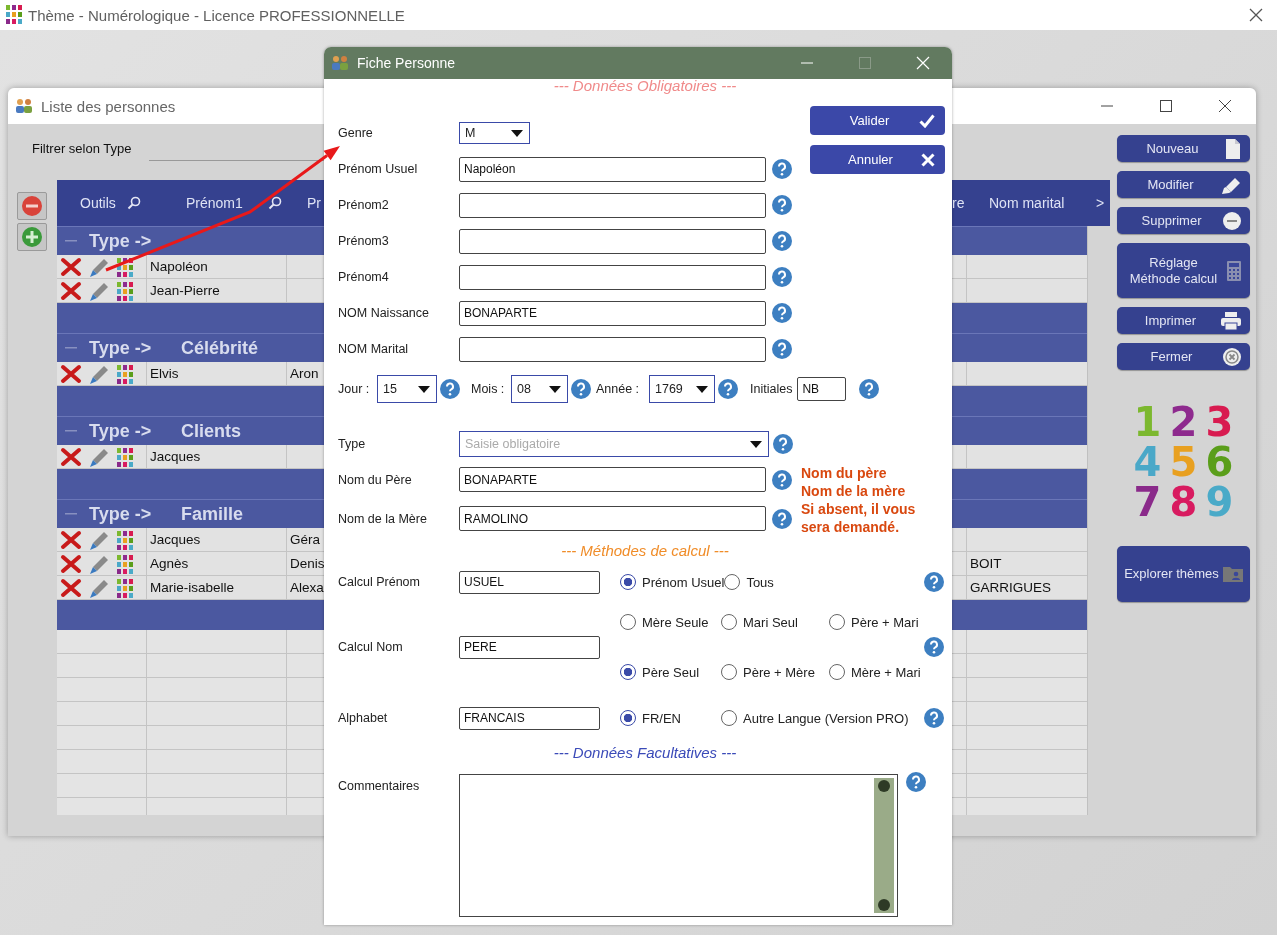 The height and width of the screenshot is (935, 1277). I want to click on radio-option: Père + Mère, so click(775, 672).